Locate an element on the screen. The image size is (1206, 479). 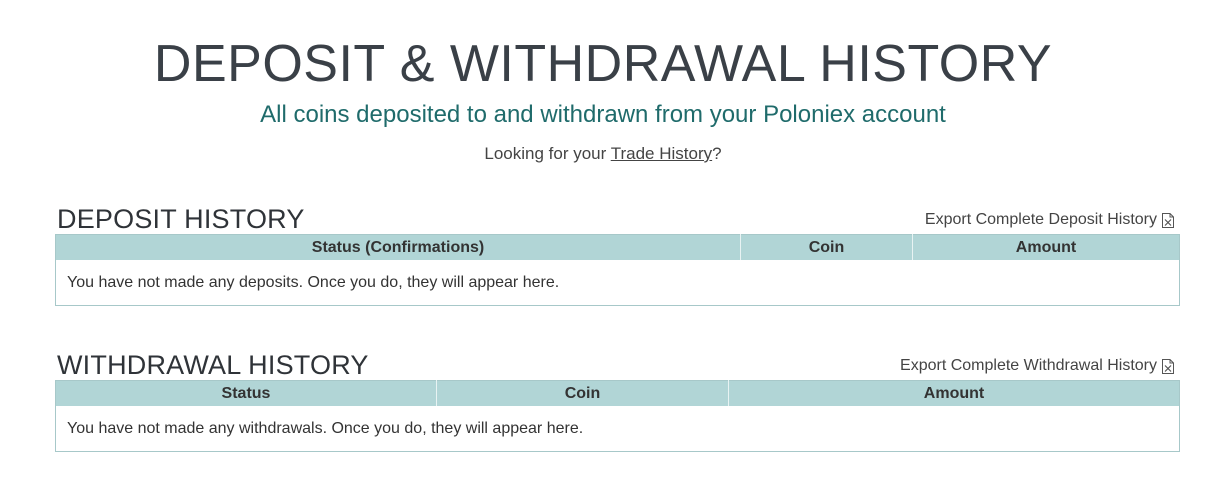
withdrawal-history-title: WITHDRAWAL HISTORY is located at coordinates (213, 365).